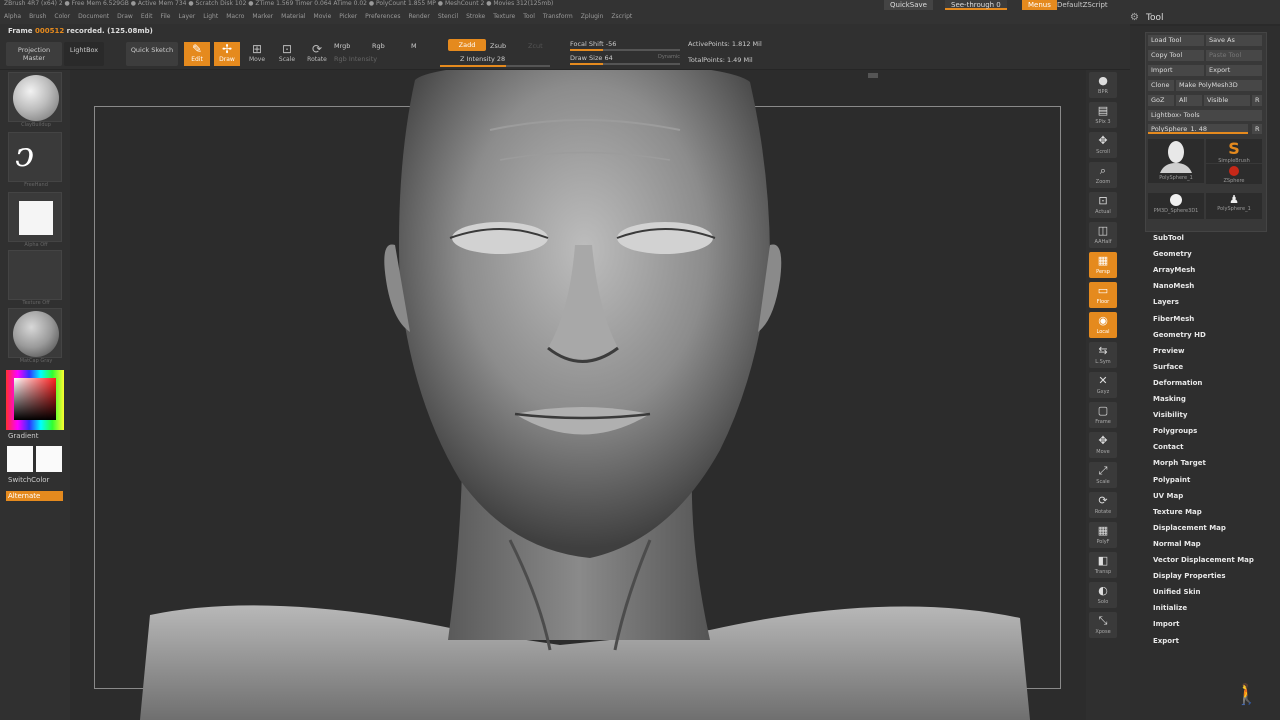  I want to click on material-selector: MatCap Gray, so click(35, 336).